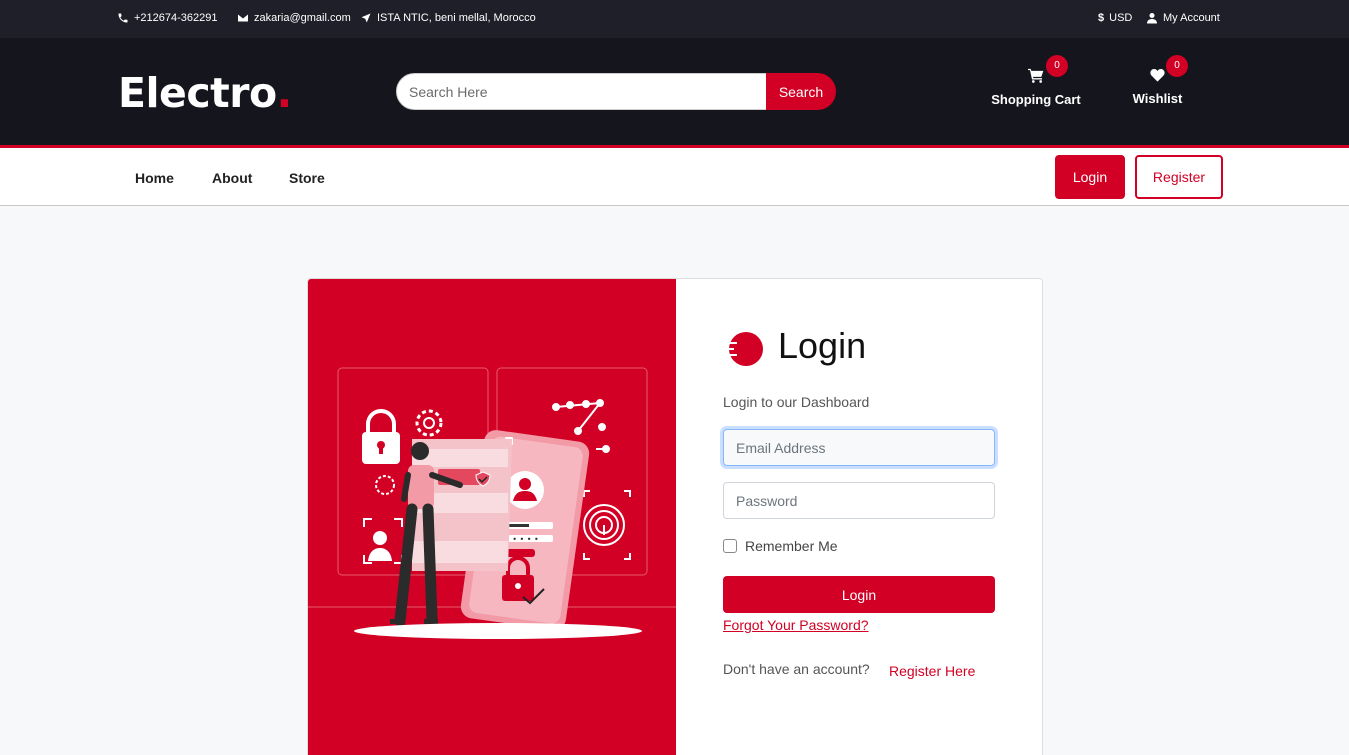  I want to click on email-text: zakaria@gmail.com, so click(302, 18).